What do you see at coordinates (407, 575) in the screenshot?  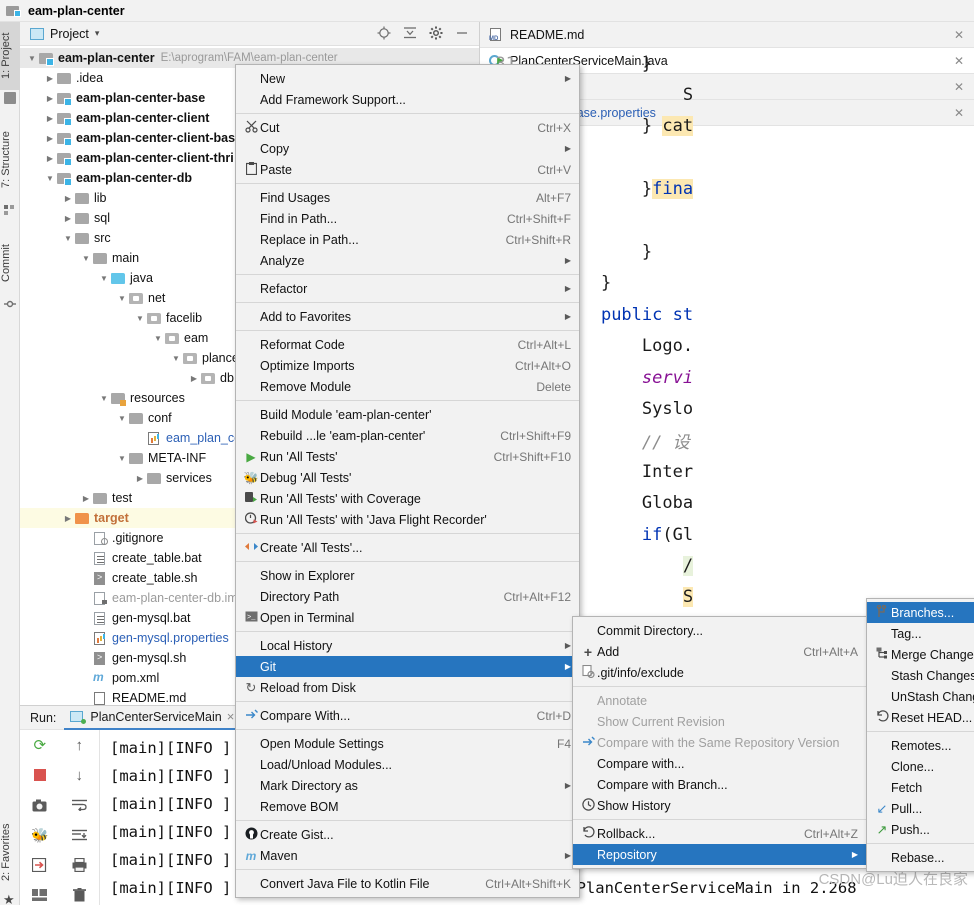 I see `menu-item: Show in Explorer` at bounding box center [407, 575].